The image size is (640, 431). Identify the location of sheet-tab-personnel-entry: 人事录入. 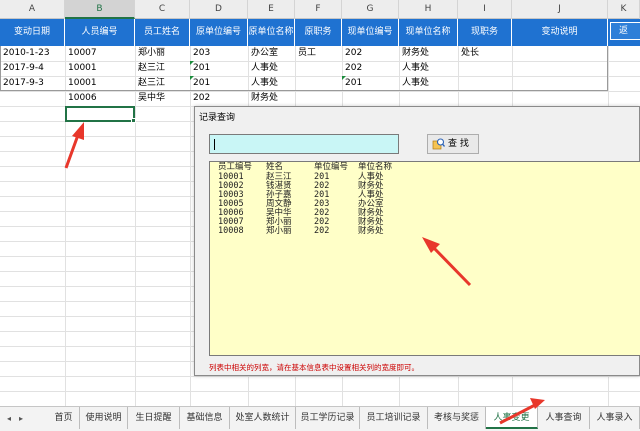
(615, 418).